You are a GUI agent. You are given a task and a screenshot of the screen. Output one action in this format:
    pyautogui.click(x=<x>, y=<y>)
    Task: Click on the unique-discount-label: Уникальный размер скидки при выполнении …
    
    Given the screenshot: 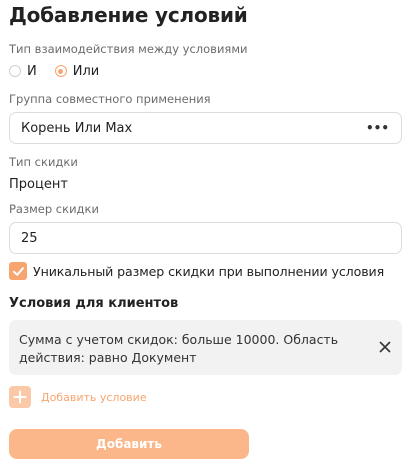 What is the action you would take?
    pyautogui.click(x=209, y=271)
    